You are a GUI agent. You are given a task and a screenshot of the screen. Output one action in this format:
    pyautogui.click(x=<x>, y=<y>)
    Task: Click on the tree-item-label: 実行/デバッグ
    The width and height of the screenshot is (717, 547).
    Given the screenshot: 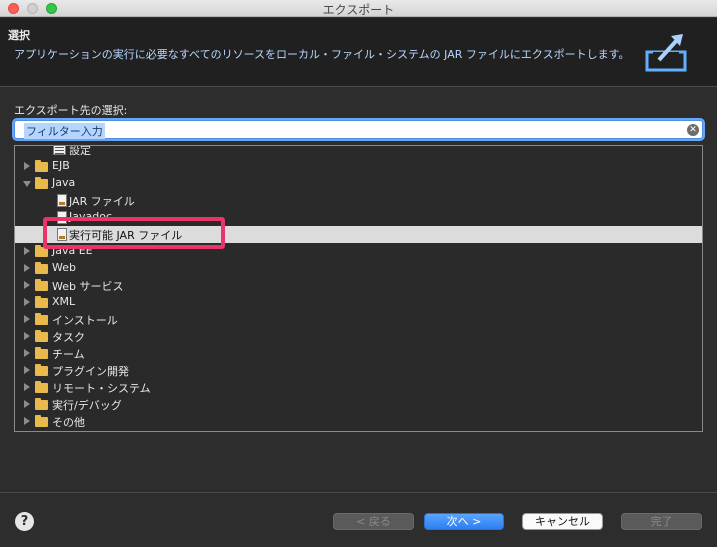 What is the action you would take?
    pyautogui.click(x=87, y=405)
    